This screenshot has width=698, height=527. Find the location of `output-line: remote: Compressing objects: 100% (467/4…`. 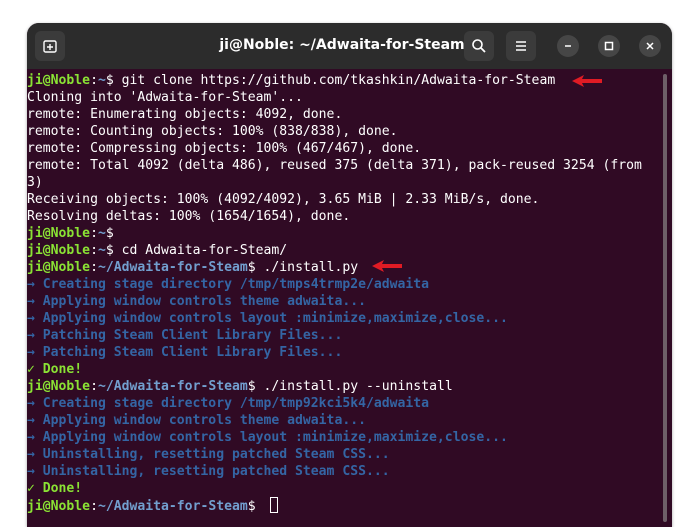

output-line: remote: Compressing objects: 100% (467/4… is located at coordinates (224, 148).